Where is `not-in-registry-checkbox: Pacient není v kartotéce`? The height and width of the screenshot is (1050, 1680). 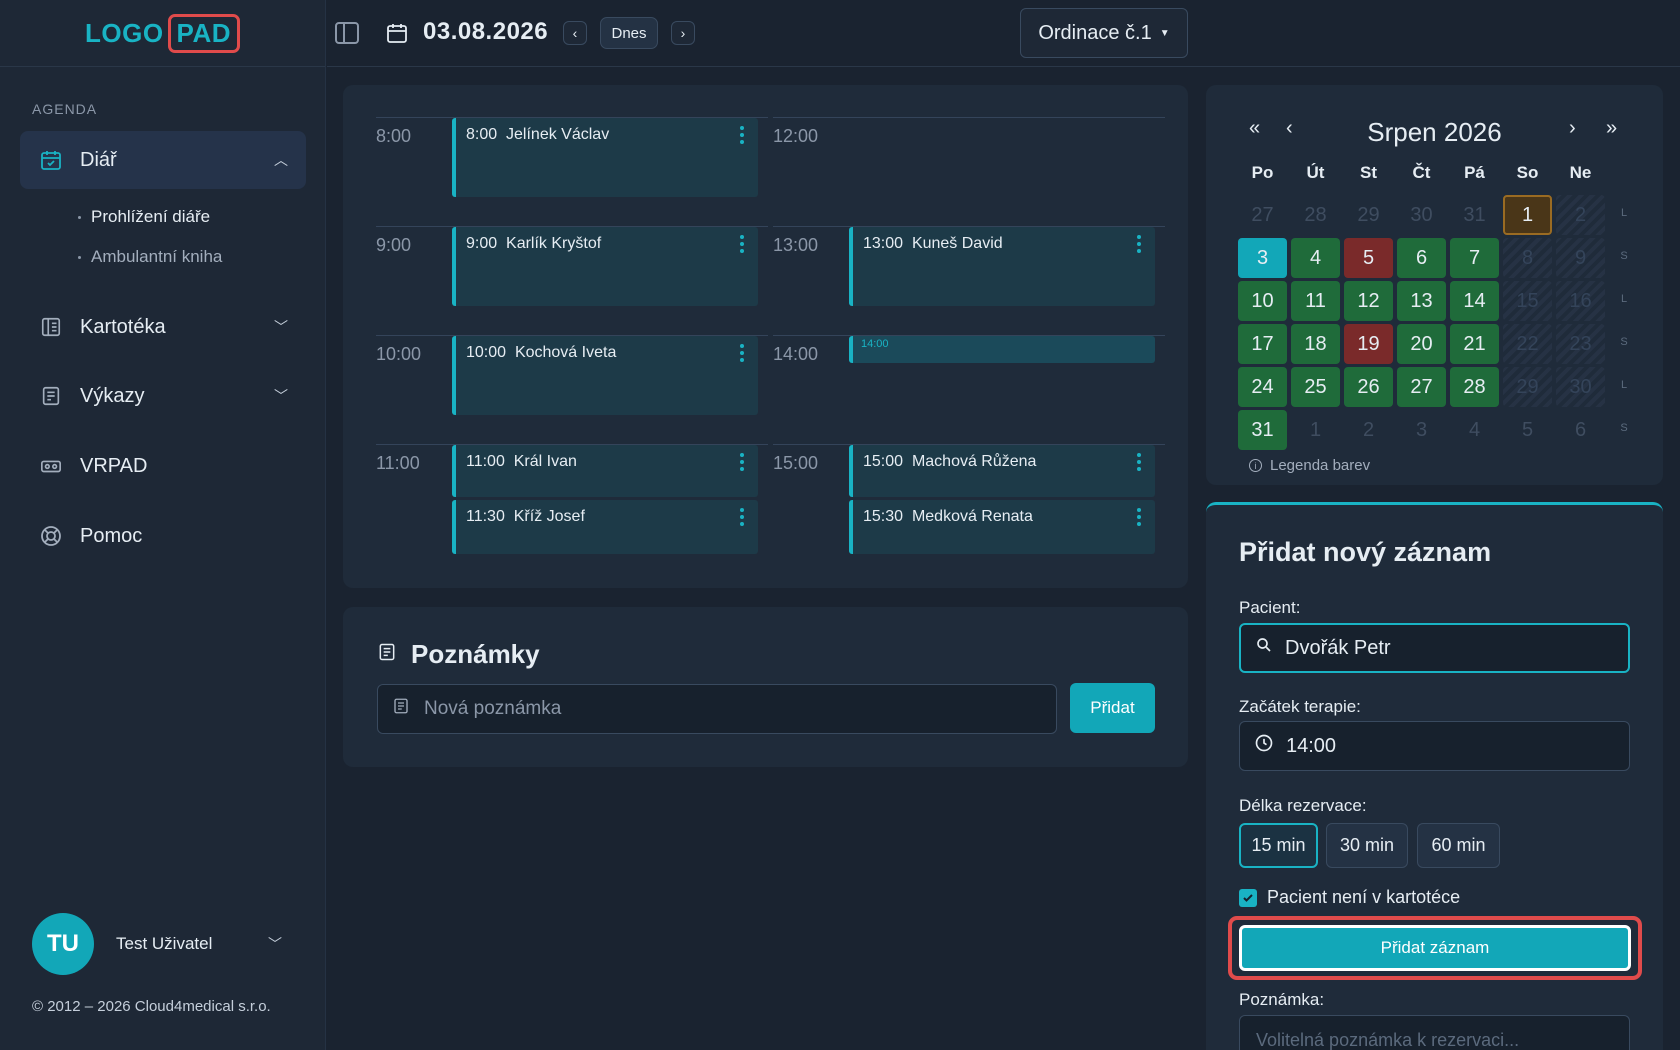 not-in-registry-checkbox: Pacient není v kartotéce is located at coordinates (1349, 897).